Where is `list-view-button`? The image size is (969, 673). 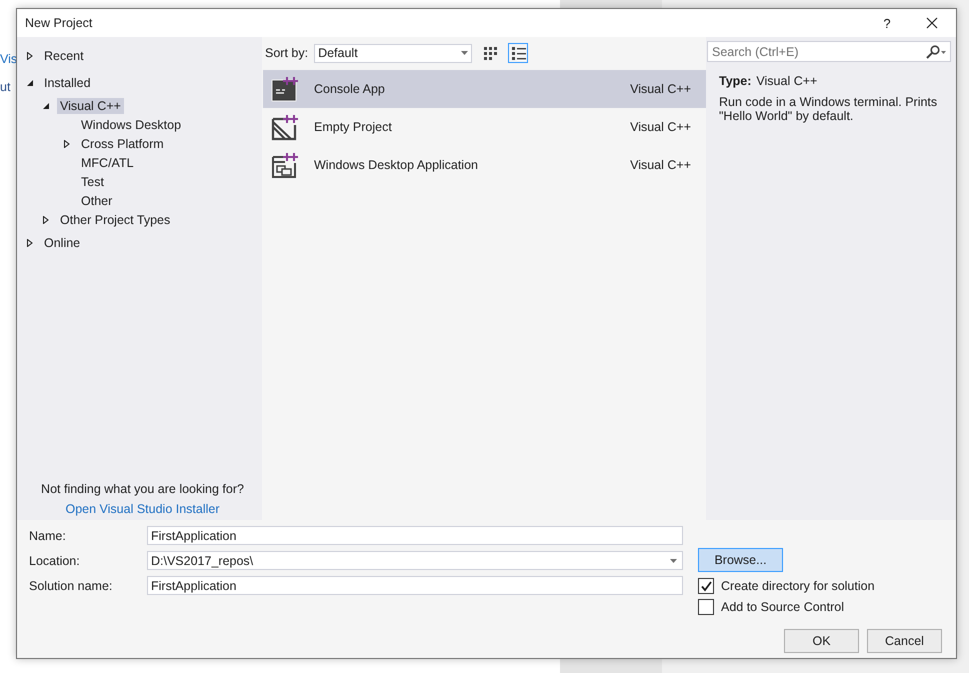
list-view-button is located at coordinates (518, 53).